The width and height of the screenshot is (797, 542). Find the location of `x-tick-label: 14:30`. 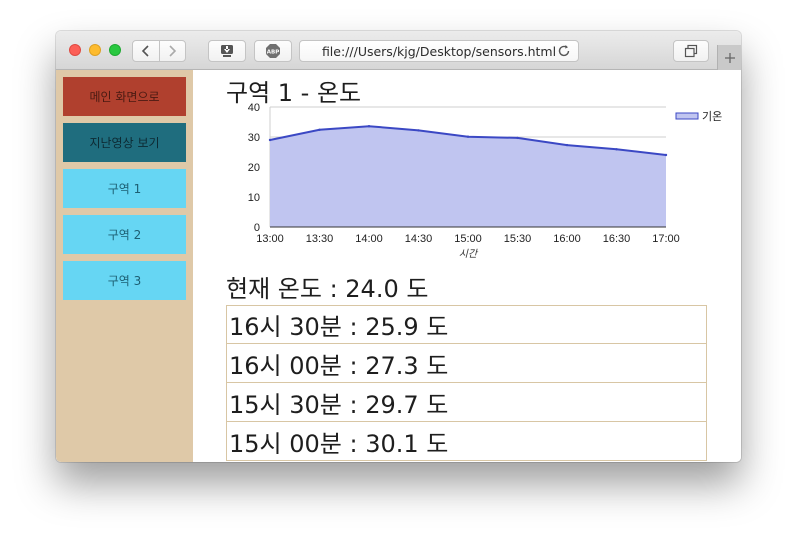

x-tick-label: 14:30 is located at coordinates (419, 239).